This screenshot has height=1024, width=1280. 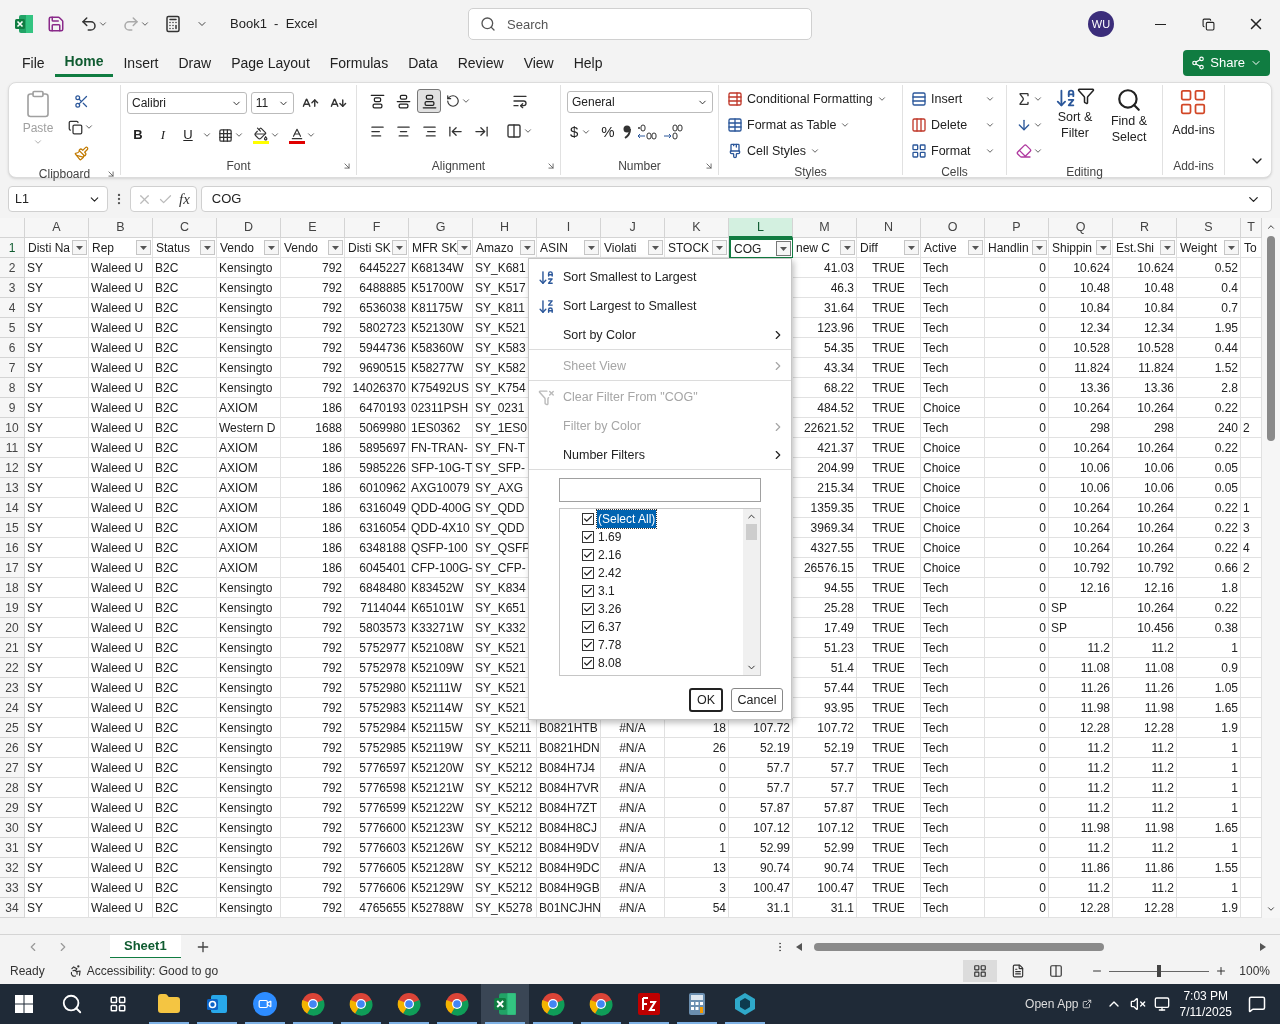 I want to click on ribbon-tab: File, so click(x=33, y=63).